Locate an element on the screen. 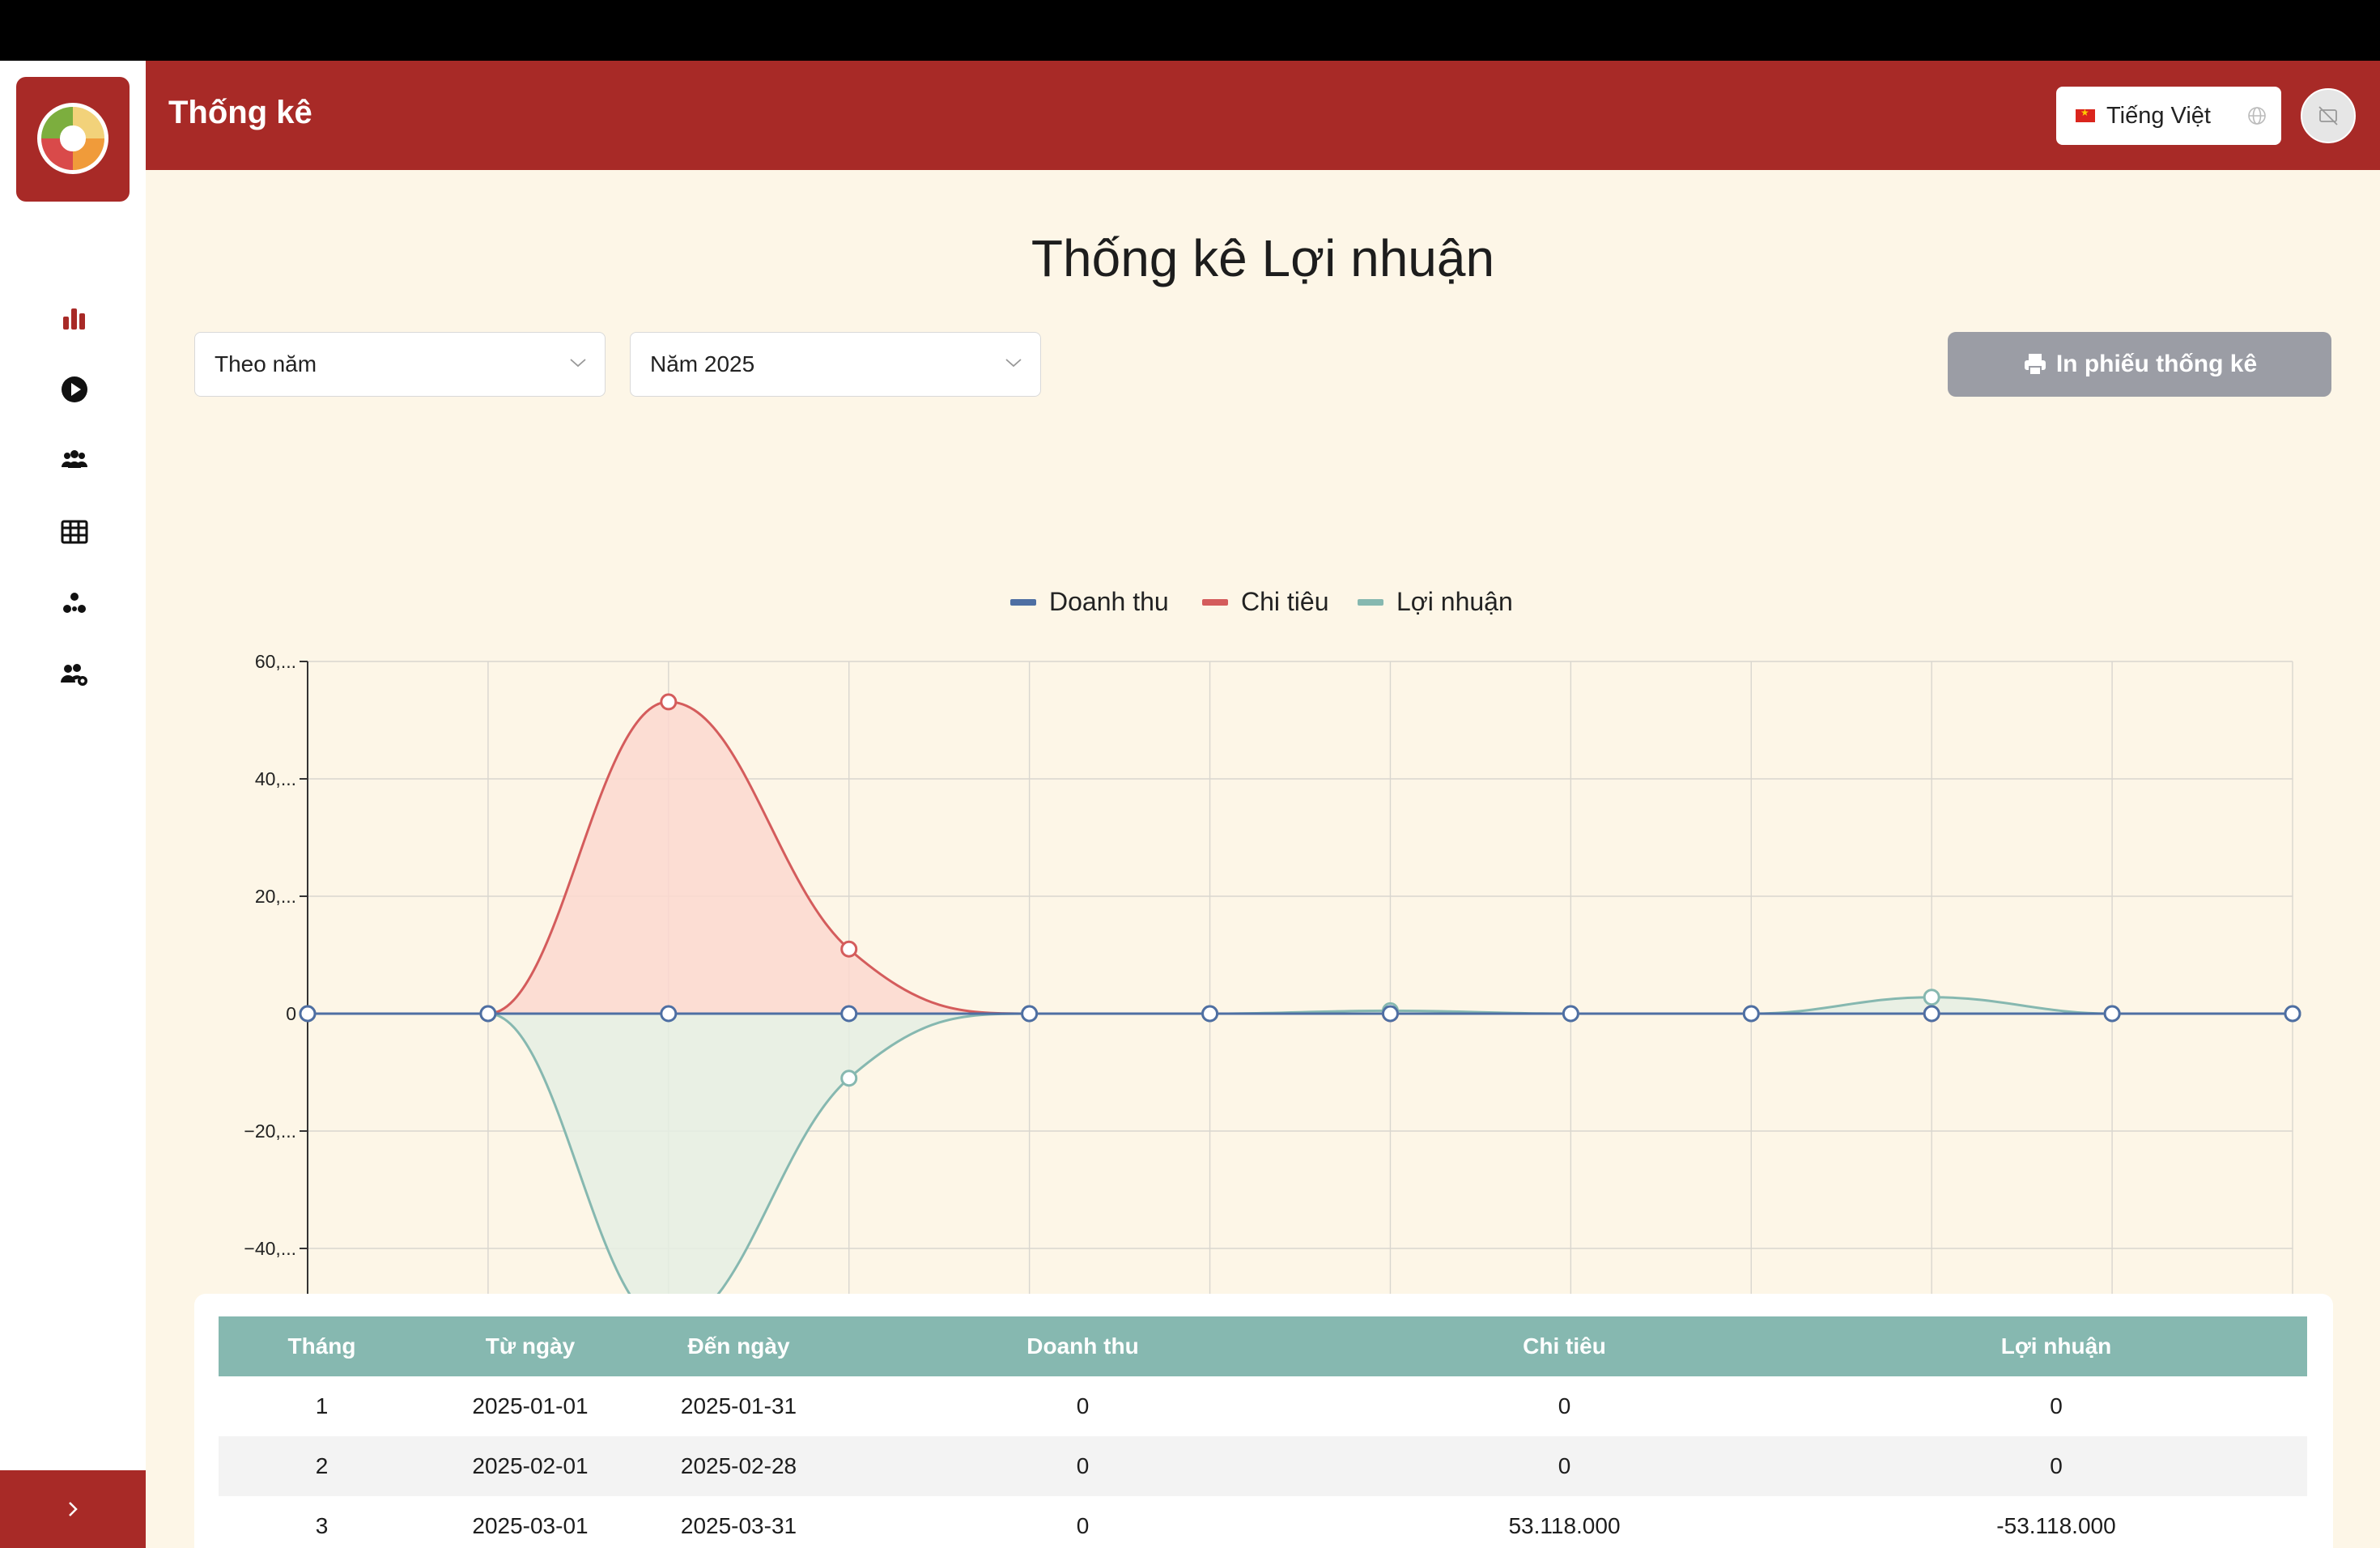 Image resolution: width=2380 pixels, height=1548 pixels. table-cell: 2025-01-31 is located at coordinates (738, 1405).